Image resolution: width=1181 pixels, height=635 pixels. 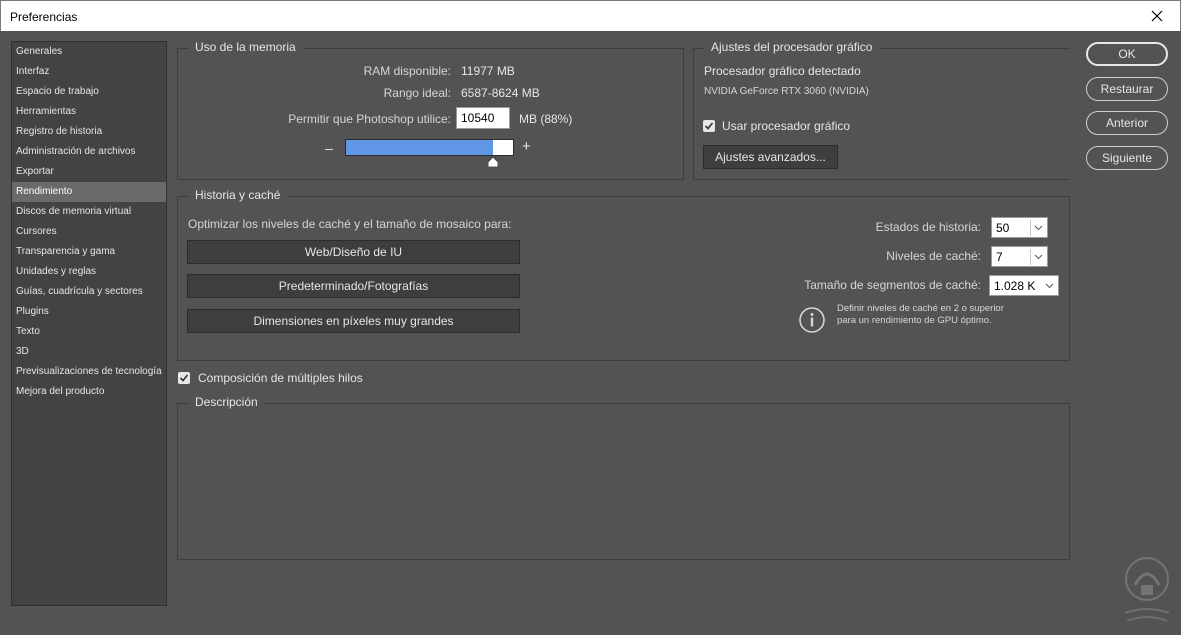 I want to click on sidebar-item-registro-de-historia: Registro de historia, so click(x=89, y=132).